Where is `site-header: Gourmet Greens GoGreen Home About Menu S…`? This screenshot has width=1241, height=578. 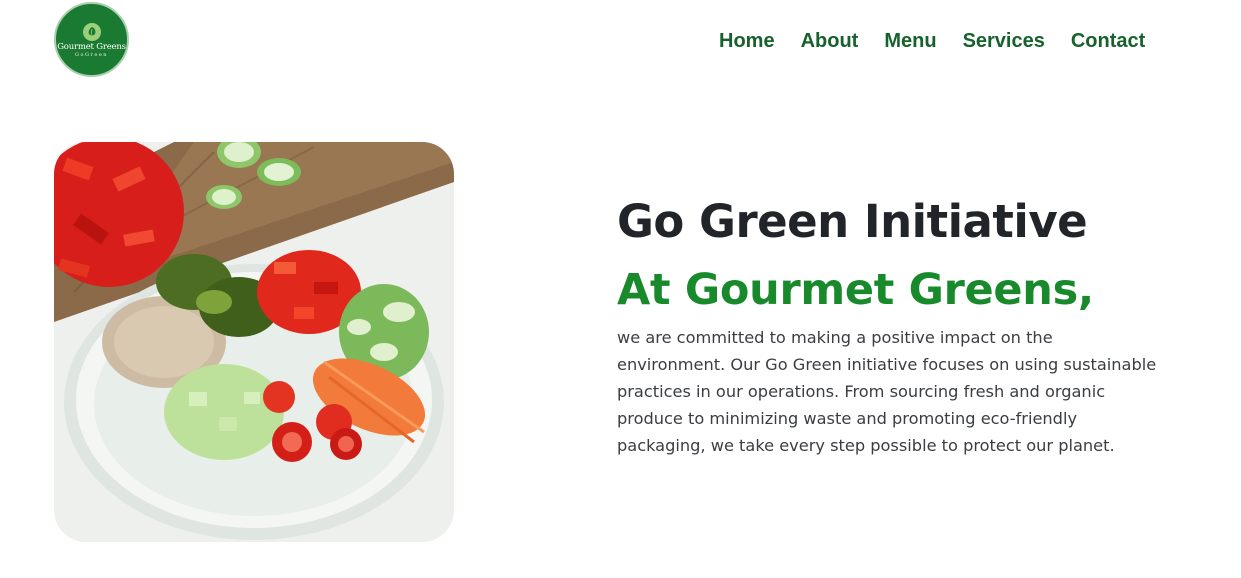 site-header: Gourmet Greens GoGreen Home About Menu S… is located at coordinates (620, 42).